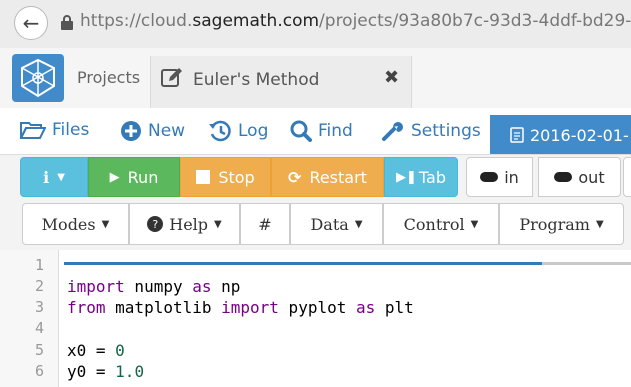 This screenshot has height=387, width=631. I want to click on keyword: from, so click(86, 307).